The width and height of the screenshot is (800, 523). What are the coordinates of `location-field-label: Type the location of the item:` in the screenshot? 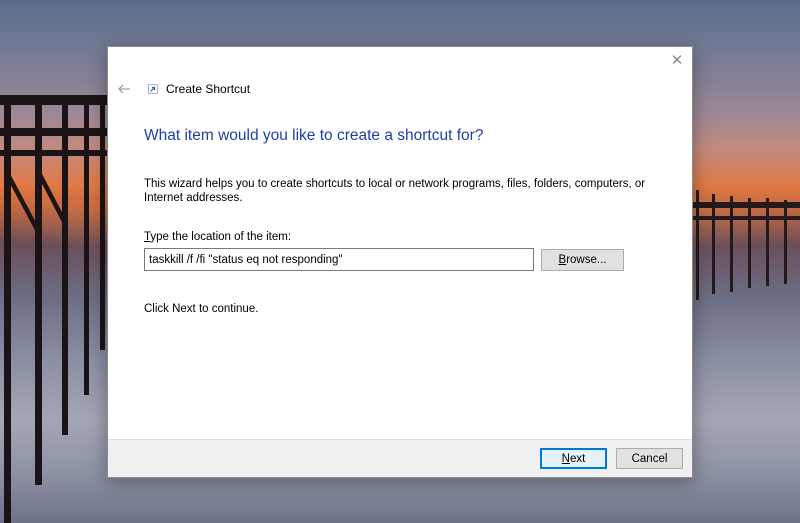 It's located at (217, 237).